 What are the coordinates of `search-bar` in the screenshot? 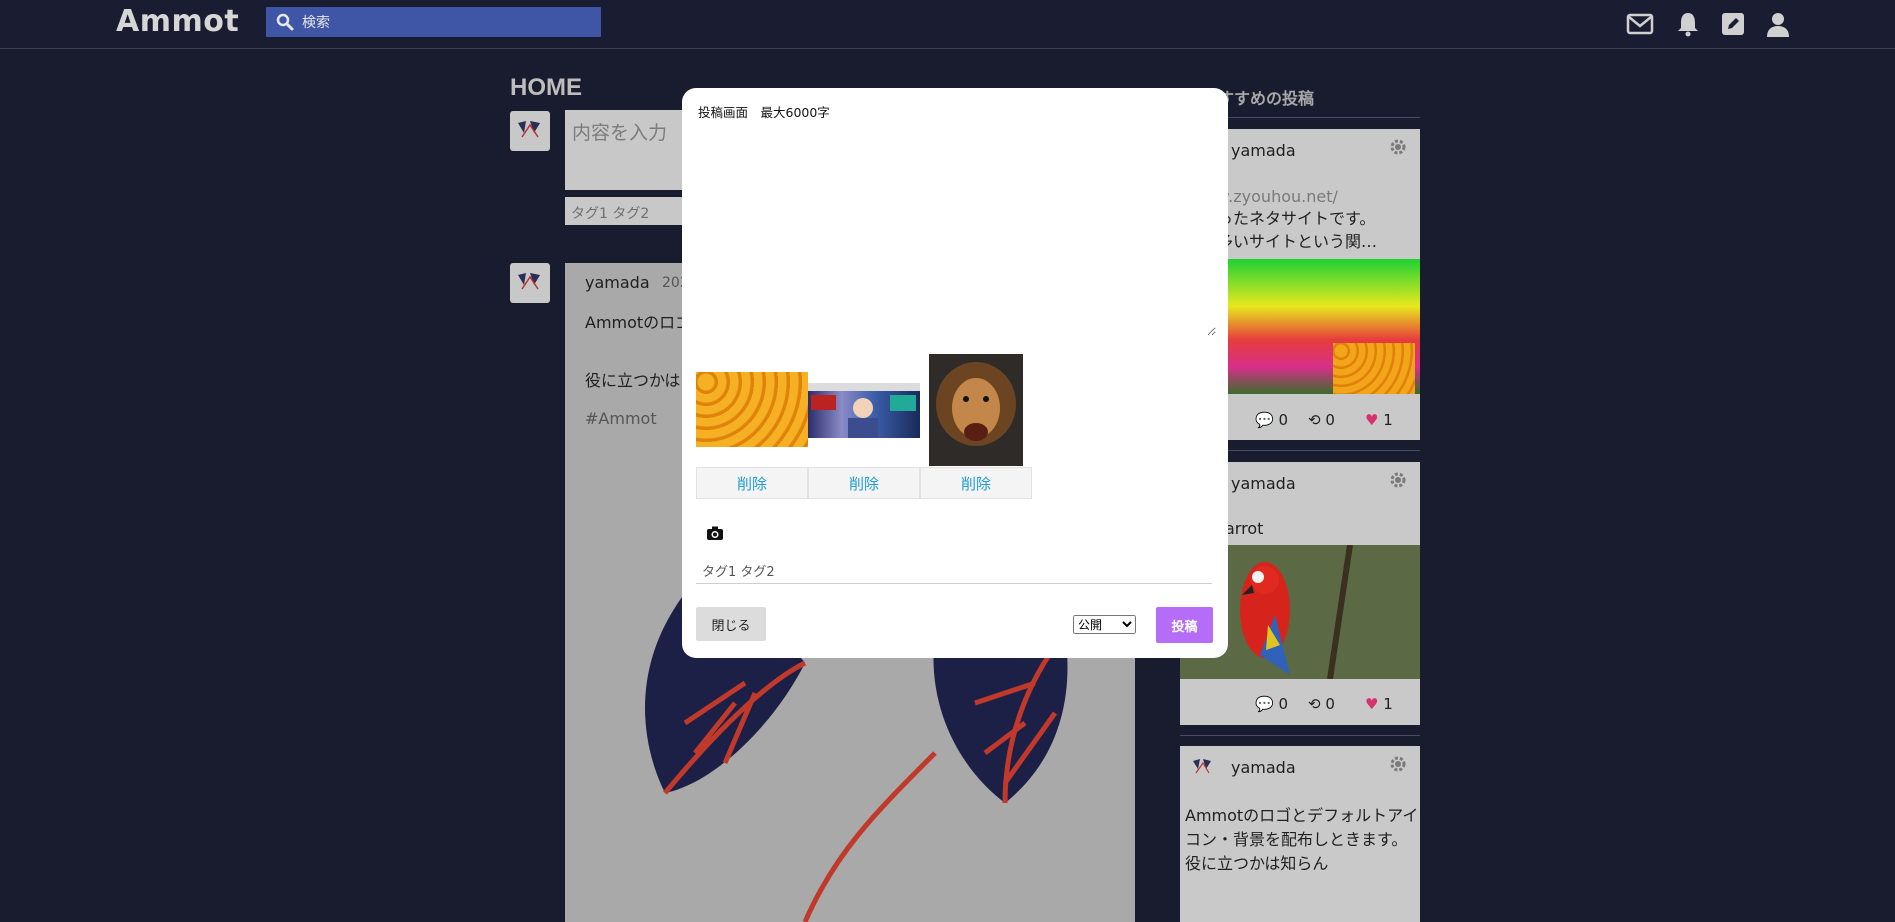 It's located at (433, 22).